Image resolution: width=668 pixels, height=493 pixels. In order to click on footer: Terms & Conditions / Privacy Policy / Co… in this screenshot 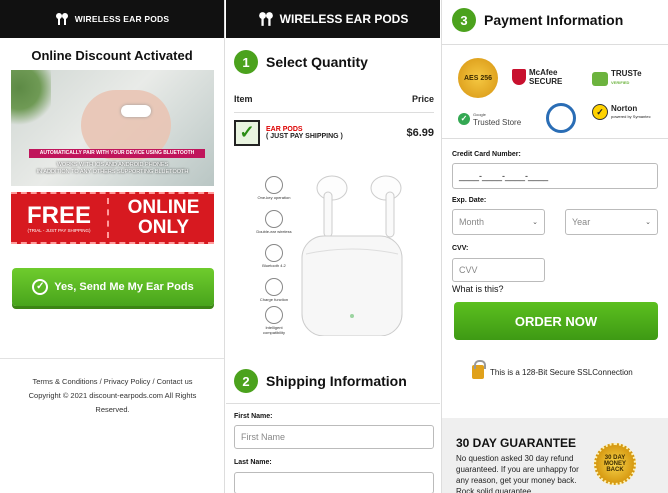, I will do `click(112, 387)`.